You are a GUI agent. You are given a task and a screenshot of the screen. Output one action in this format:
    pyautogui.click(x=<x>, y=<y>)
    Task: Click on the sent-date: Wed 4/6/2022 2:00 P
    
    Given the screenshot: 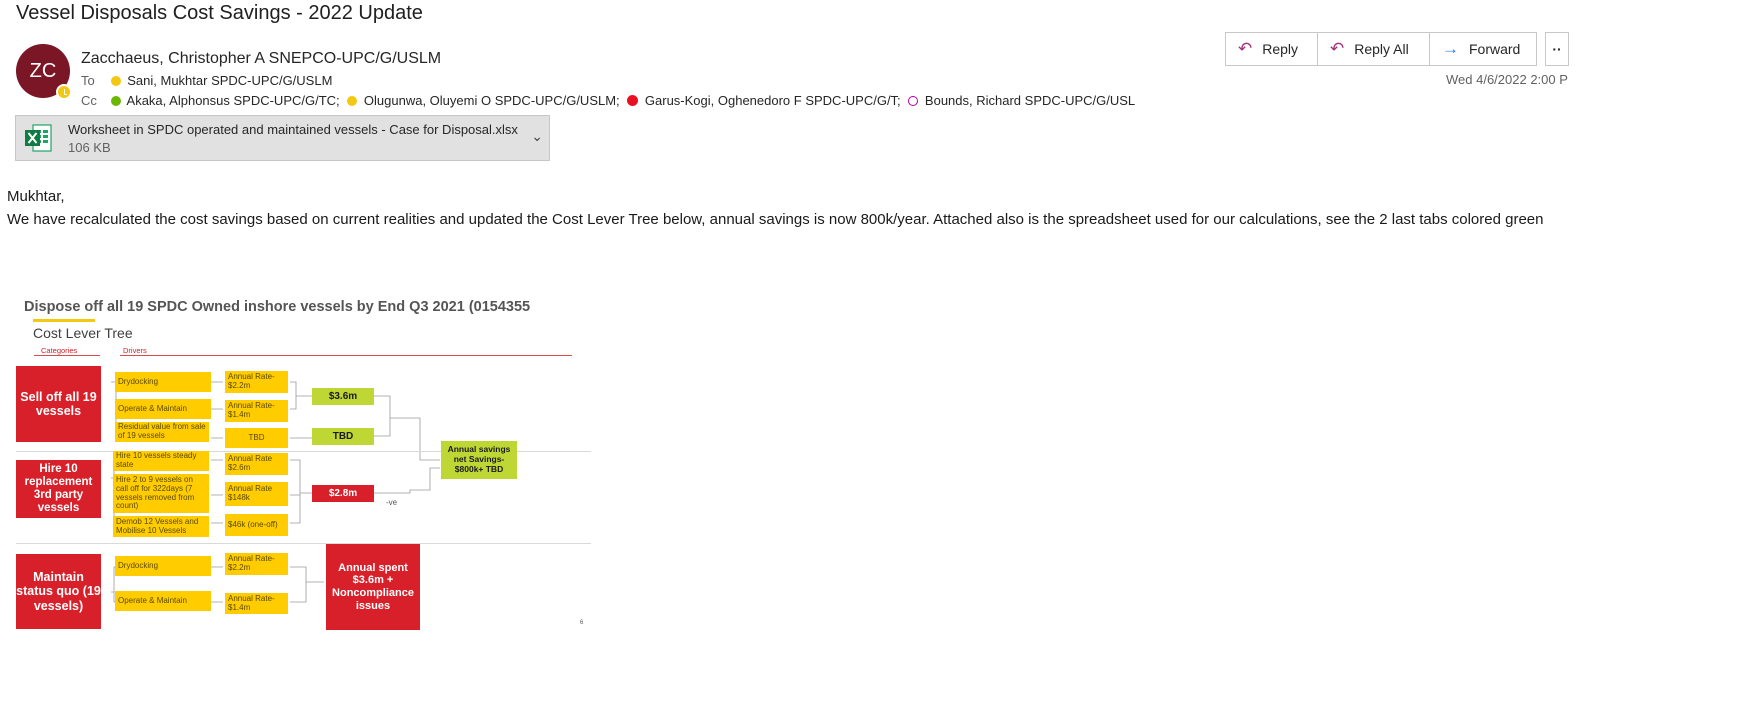 What is the action you would take?
    pyautogui.click(x=1507, y=79)
    